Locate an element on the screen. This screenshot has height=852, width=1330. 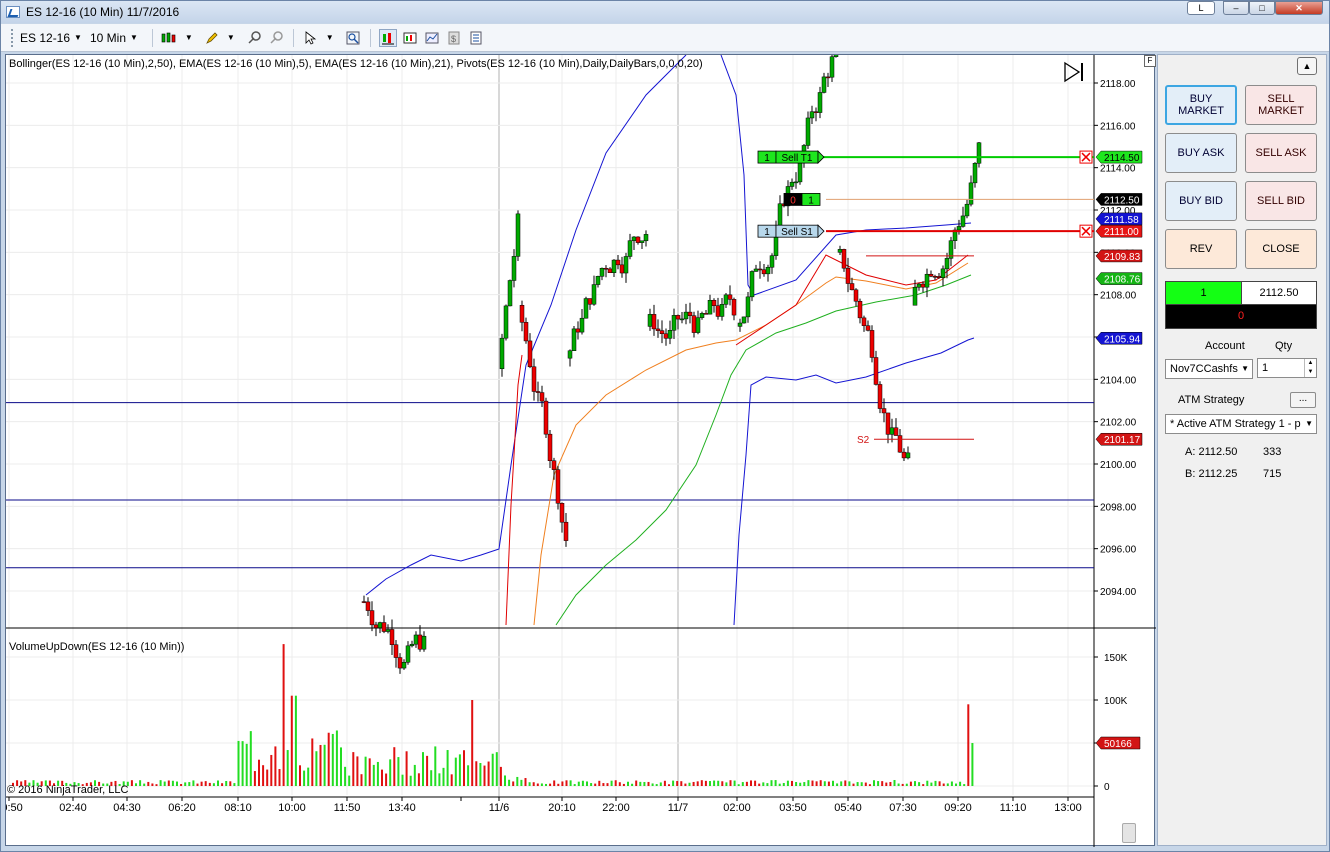
buy-bid-button: BUY BID is located at coordinates (1201, 201).